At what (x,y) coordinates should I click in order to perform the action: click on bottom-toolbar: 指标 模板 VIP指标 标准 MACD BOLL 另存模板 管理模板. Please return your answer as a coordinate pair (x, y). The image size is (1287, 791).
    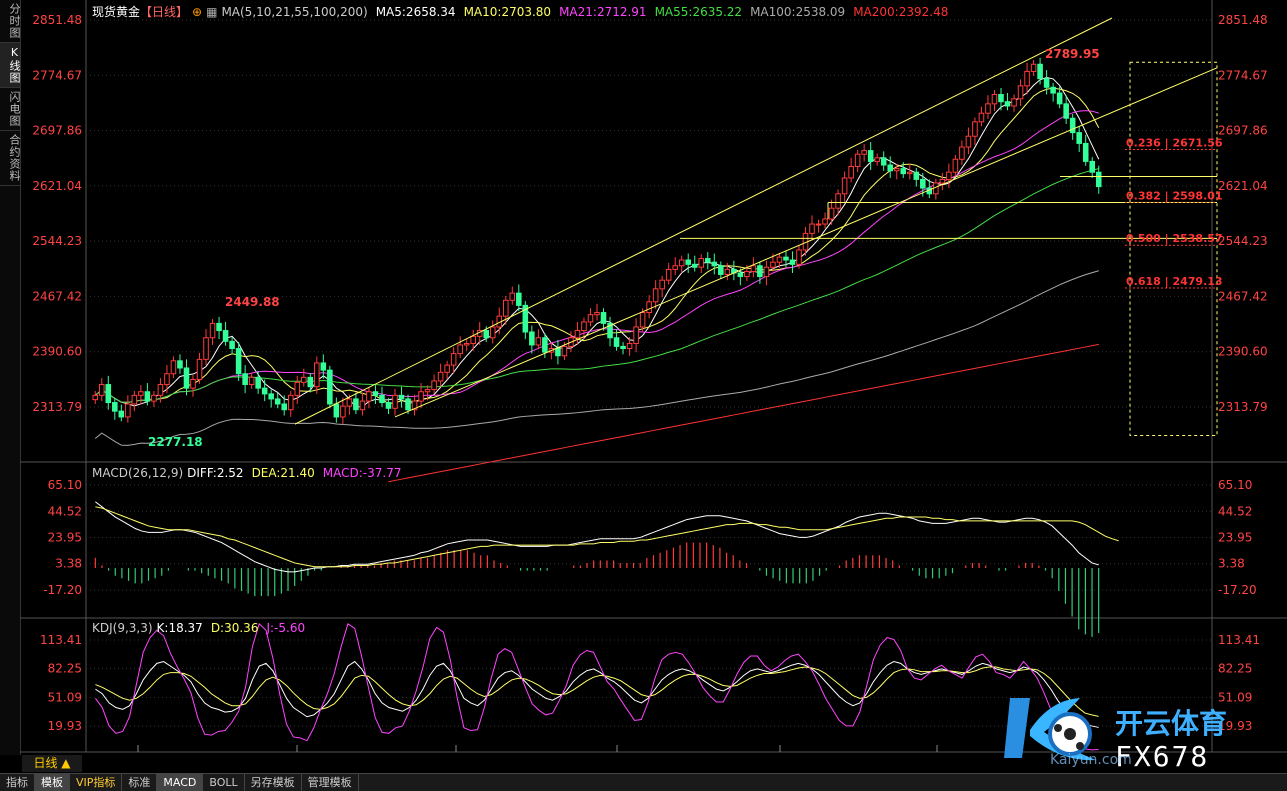
    Looking at the image, I should click on (643, 782).